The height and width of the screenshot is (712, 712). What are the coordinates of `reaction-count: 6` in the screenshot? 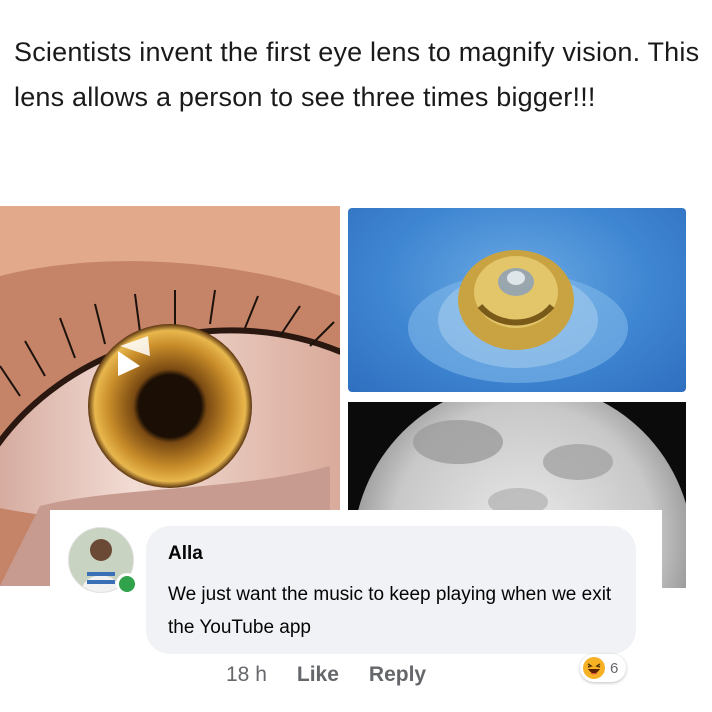 It's located at (614, 668).